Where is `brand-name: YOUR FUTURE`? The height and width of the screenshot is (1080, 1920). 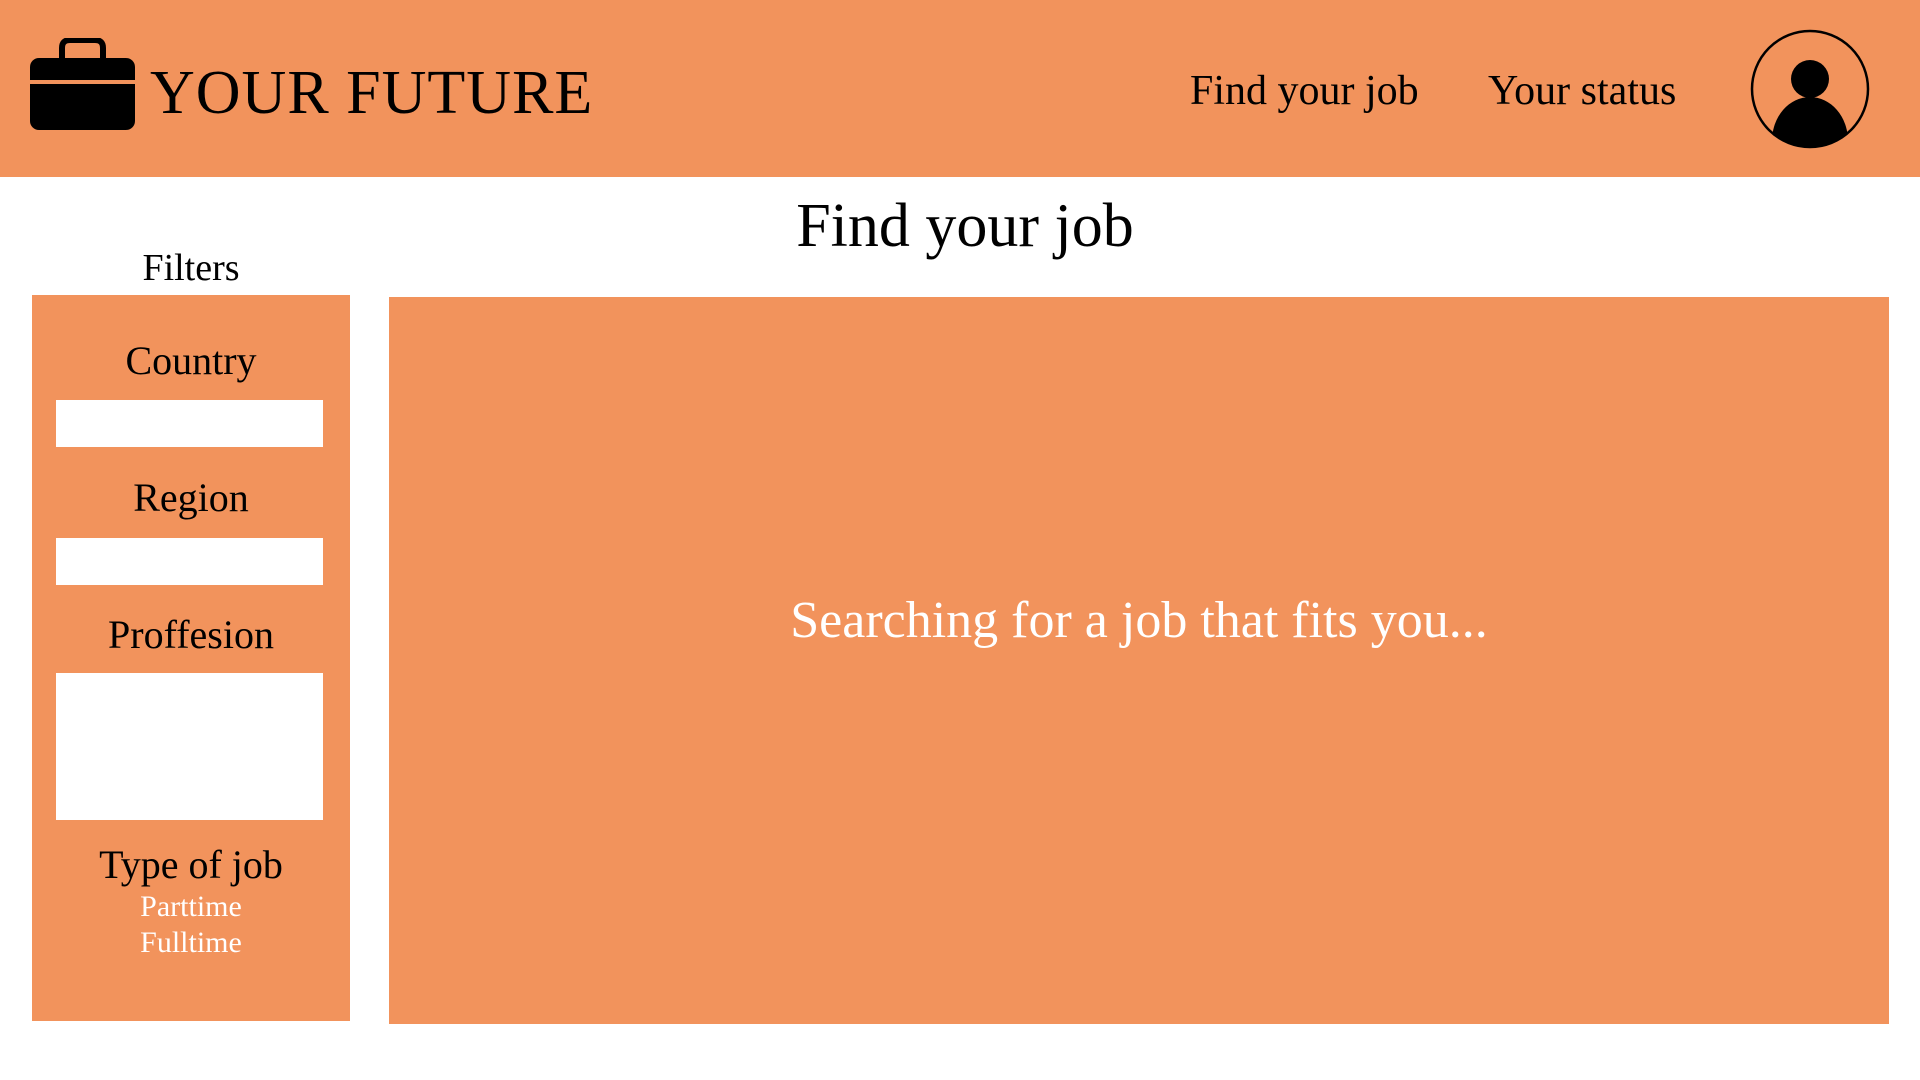
brand-name: YOUR FUTURE is located at coordinates (372, 93).